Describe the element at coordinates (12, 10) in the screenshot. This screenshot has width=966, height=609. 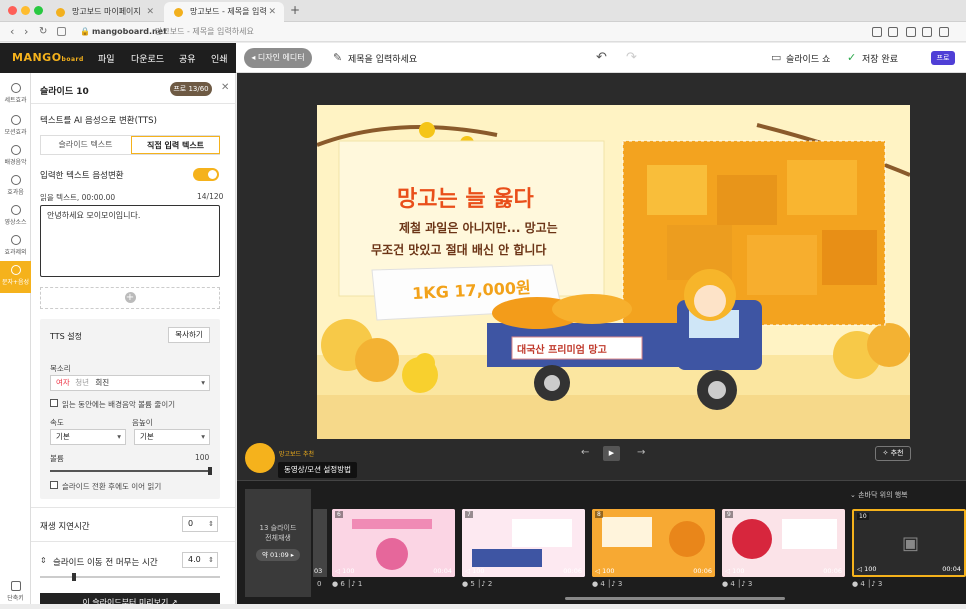
I see `close-window-button` at that location.